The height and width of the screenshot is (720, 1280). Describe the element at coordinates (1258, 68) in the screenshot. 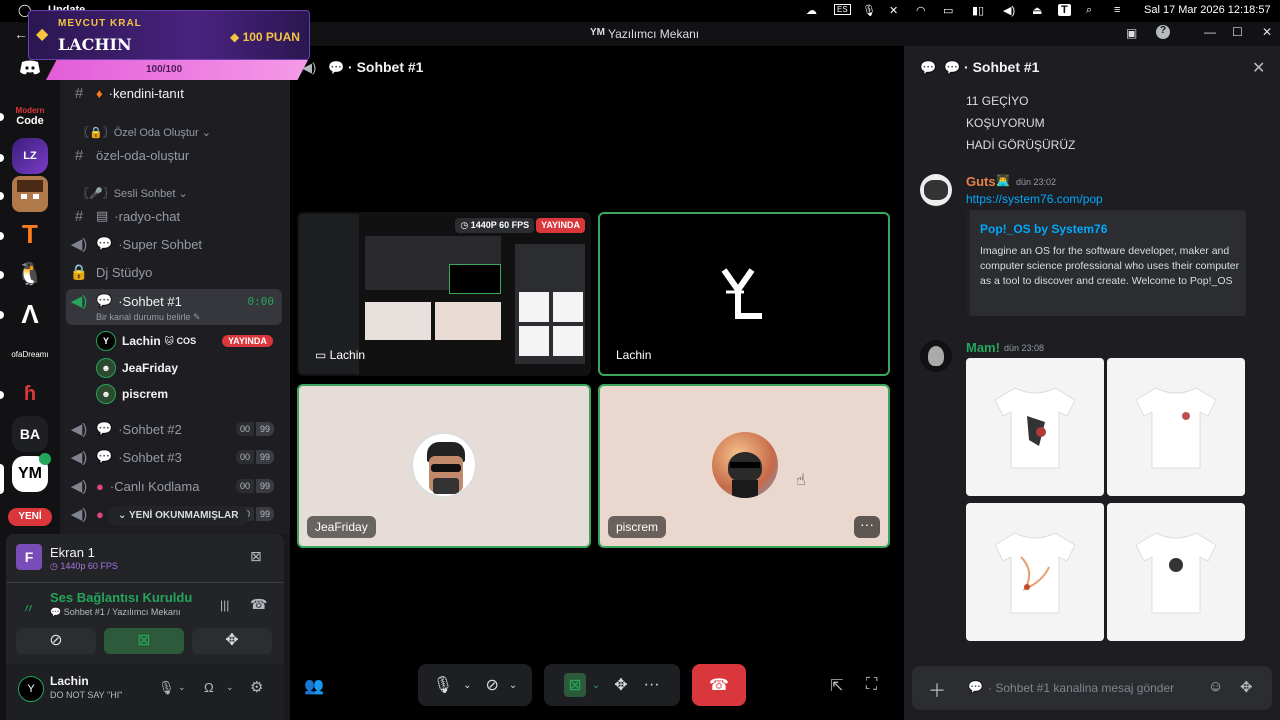

I see `close-chat-button: ✕` at that location.